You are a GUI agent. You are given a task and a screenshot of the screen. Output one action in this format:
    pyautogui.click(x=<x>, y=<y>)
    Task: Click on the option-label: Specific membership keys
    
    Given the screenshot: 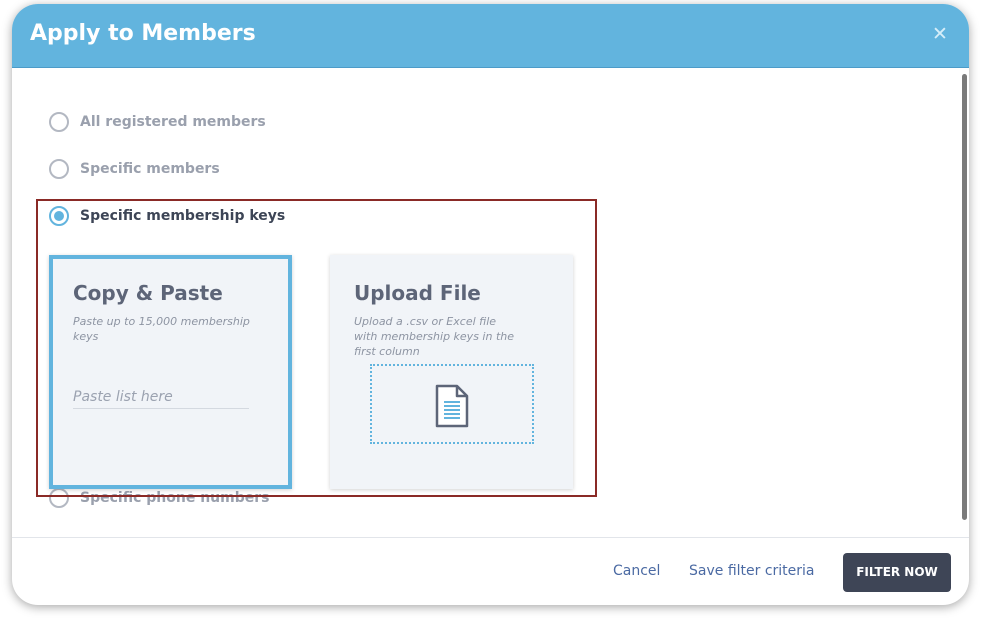 What is the action you would take?
    pyautogui.click(x=183, y=216)
    